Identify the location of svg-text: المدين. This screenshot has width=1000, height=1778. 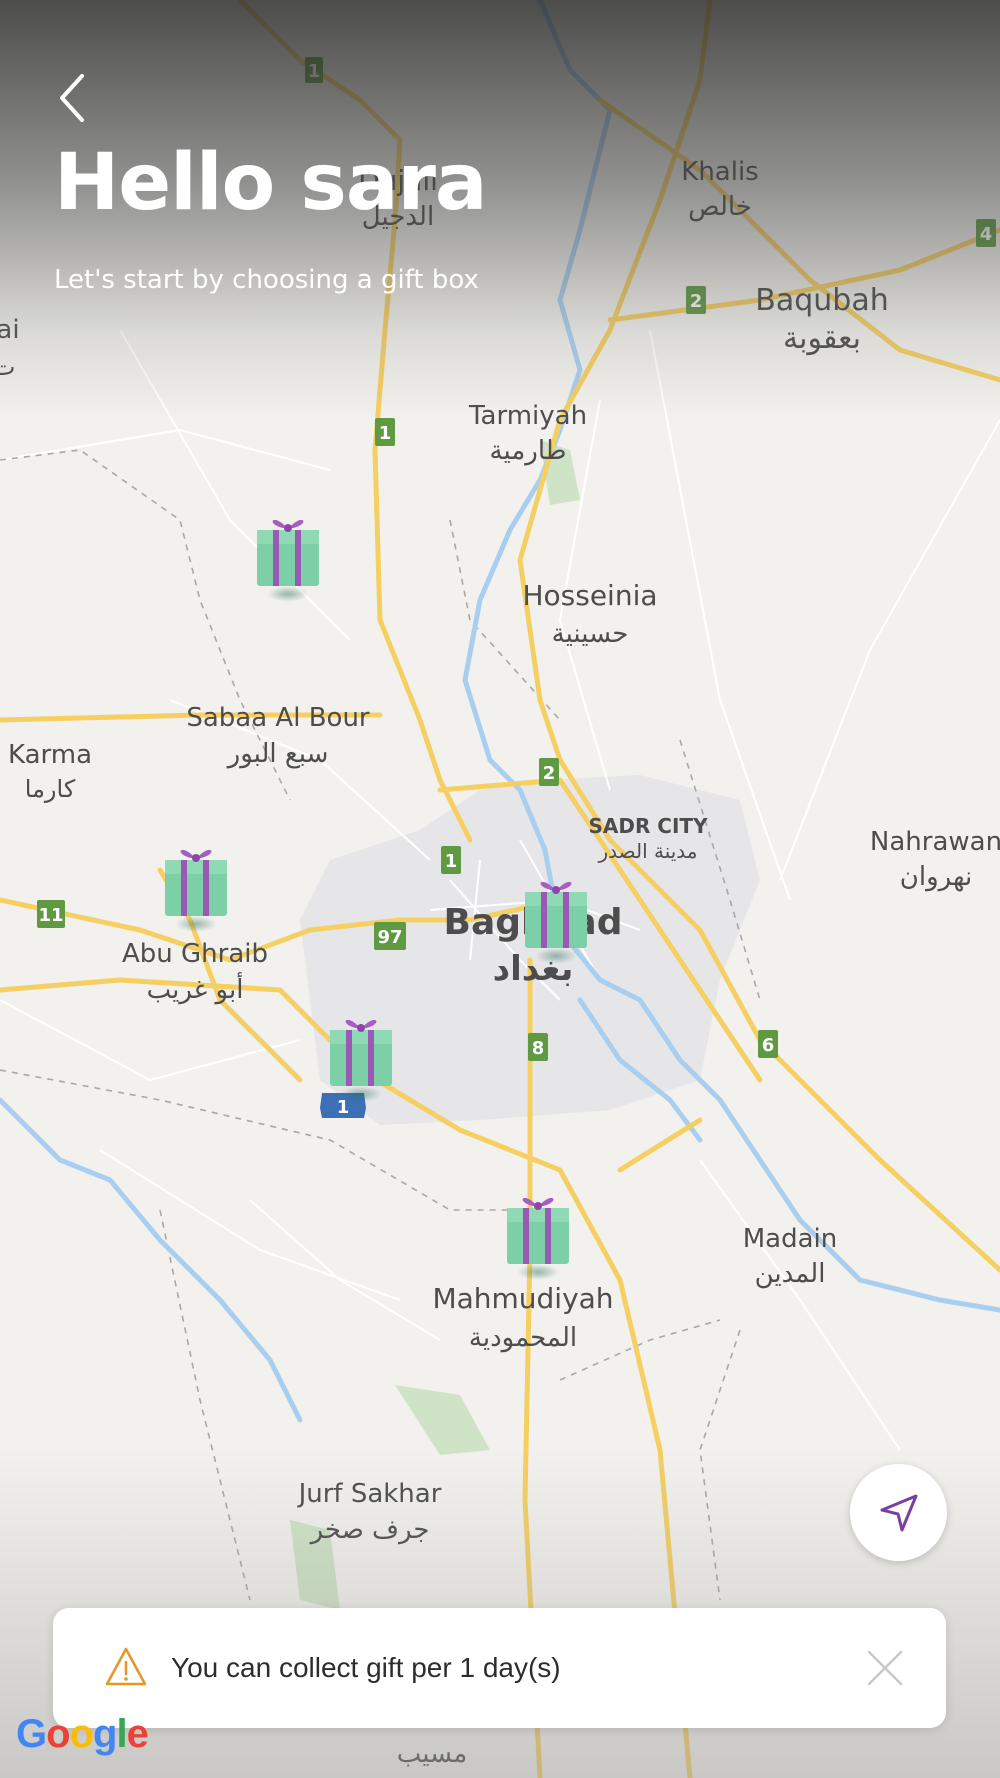
(790, 1274).